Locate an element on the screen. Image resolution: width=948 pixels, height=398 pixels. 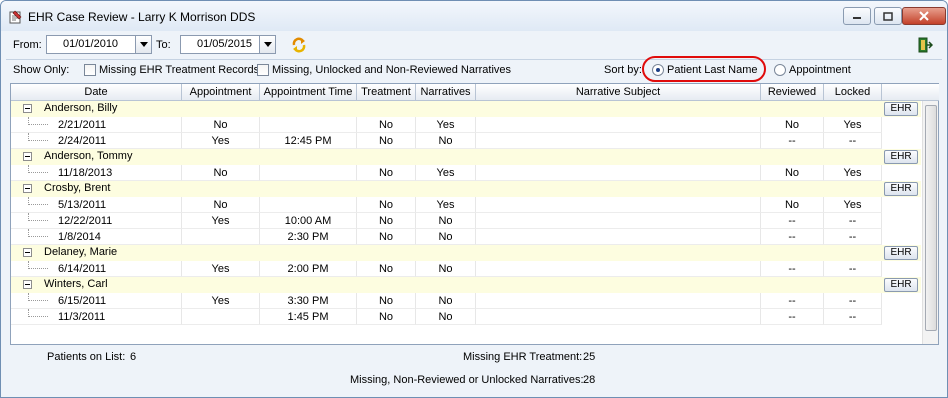
table-row: 2/21/2011 No No Yes No Yes is located at coordinates (466, 125).